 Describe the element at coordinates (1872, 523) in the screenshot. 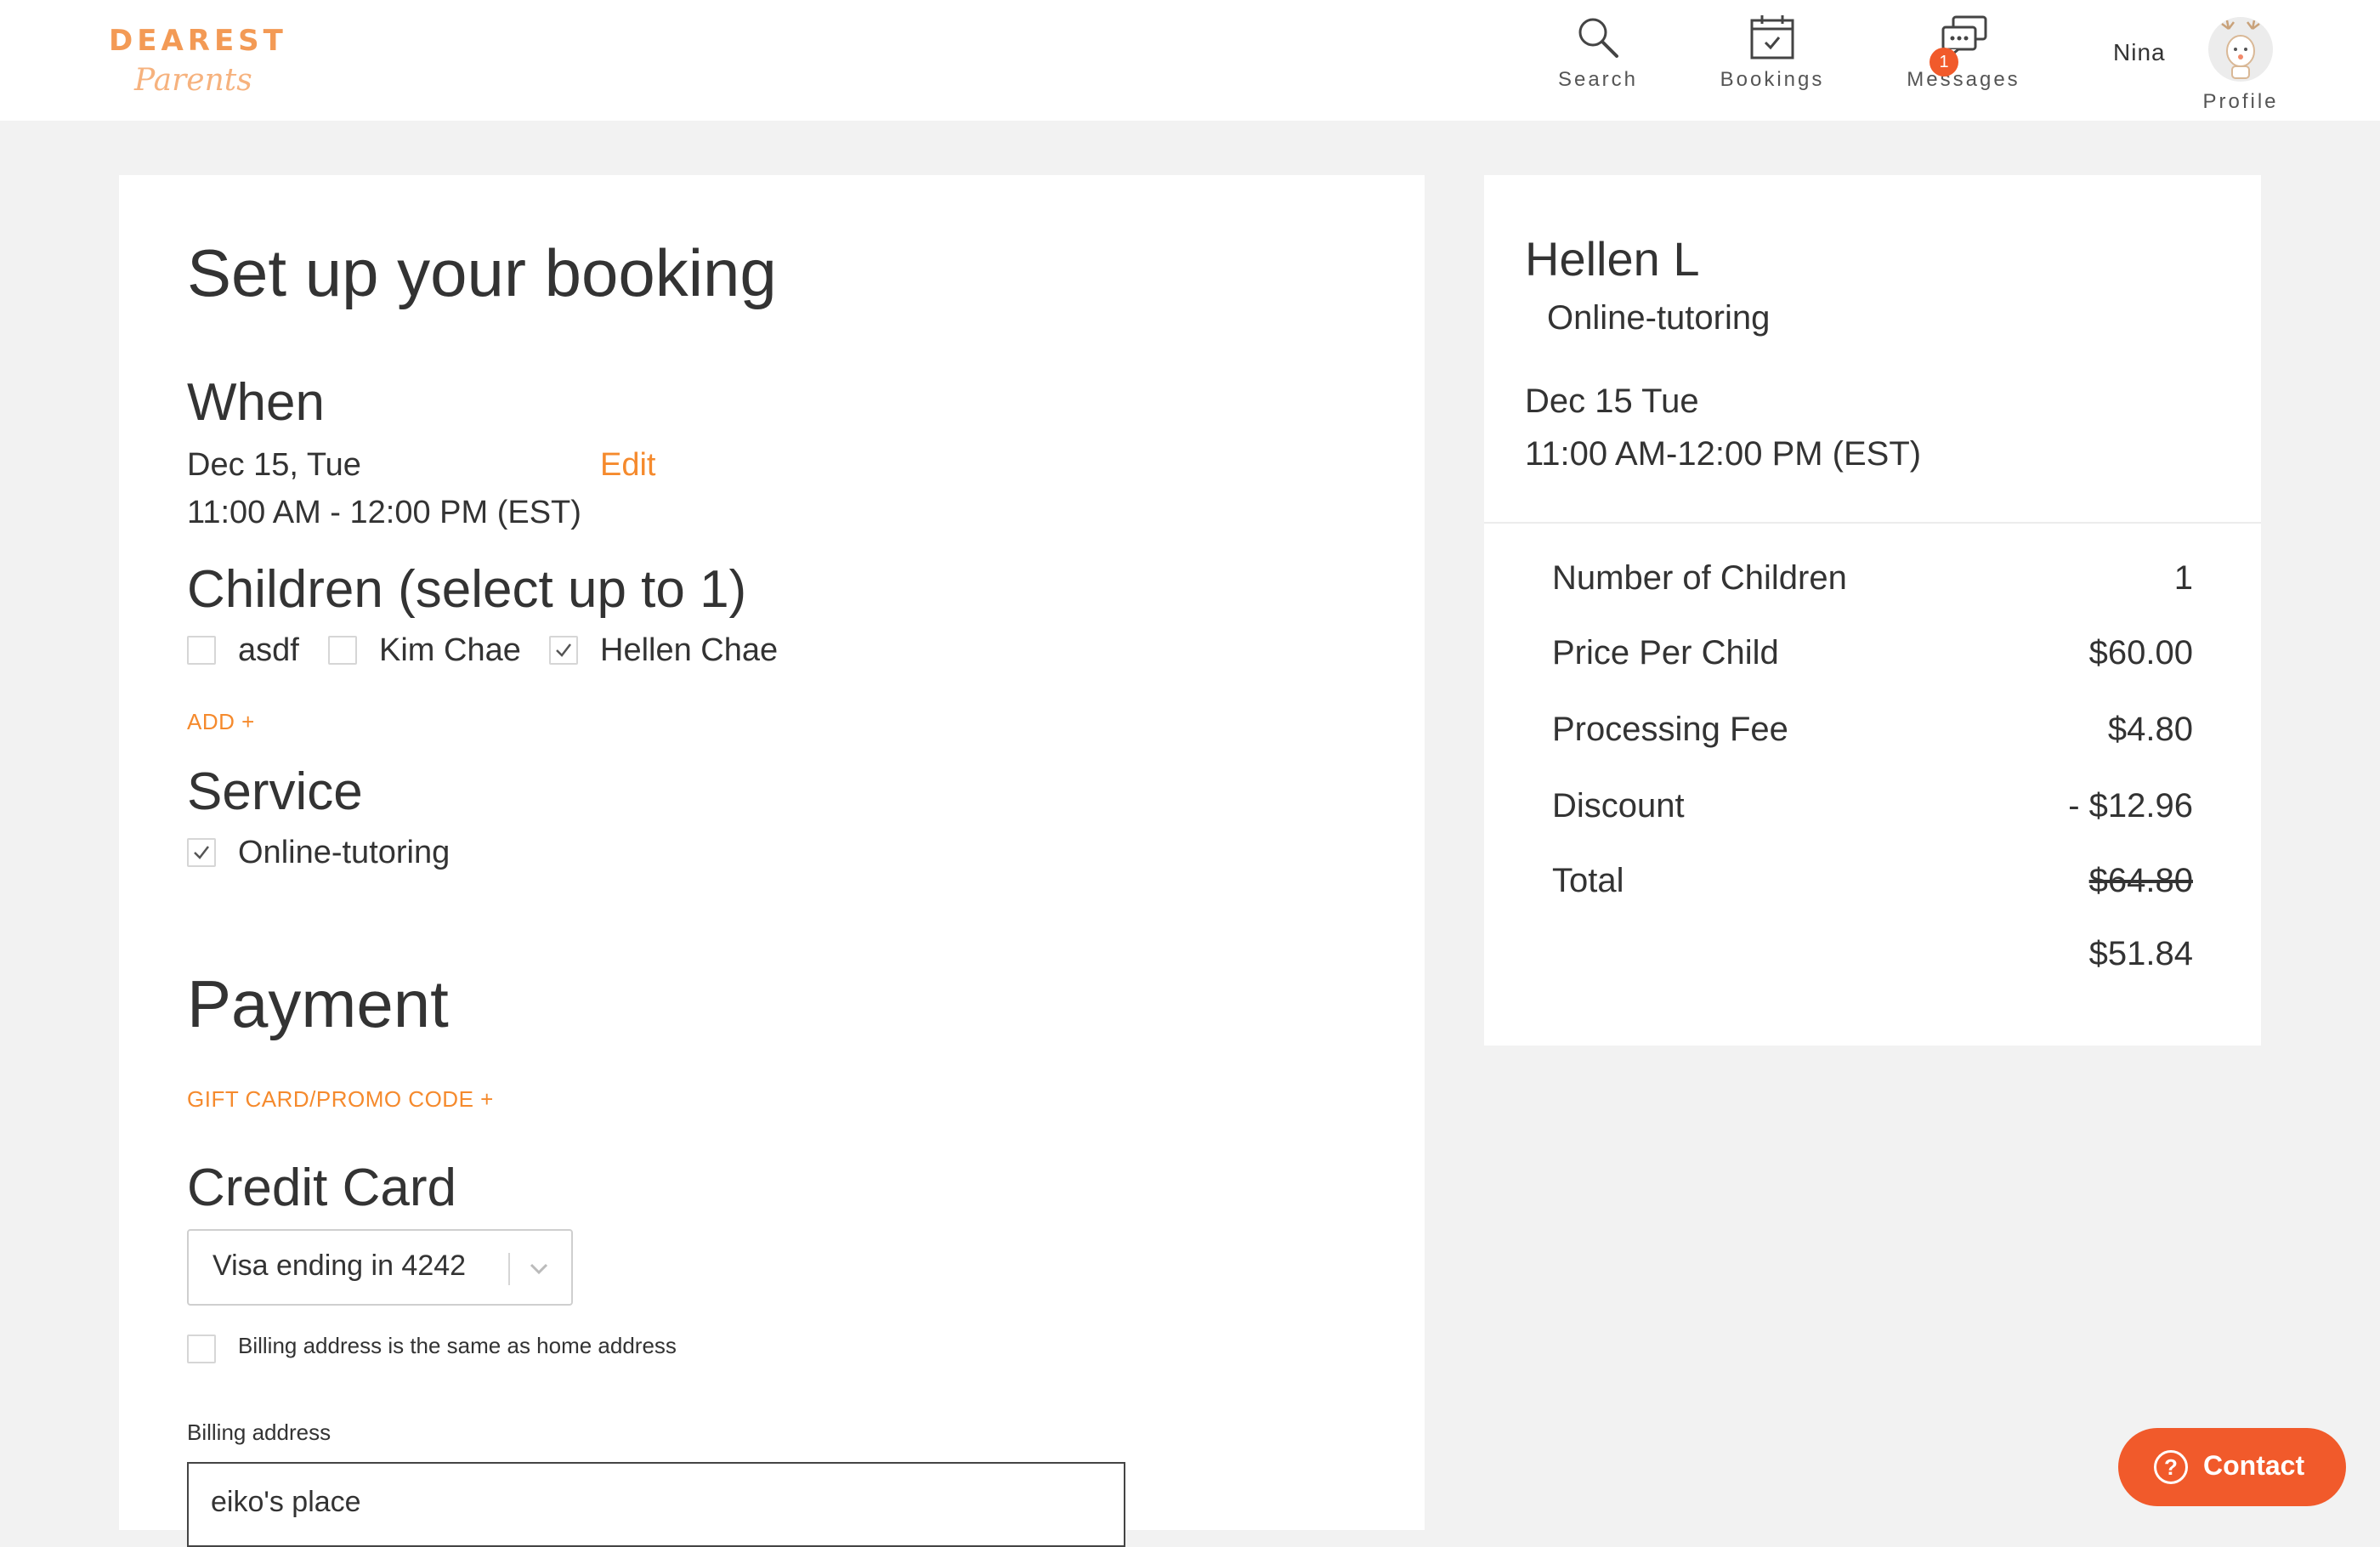

I see `summary-divider` at that location.